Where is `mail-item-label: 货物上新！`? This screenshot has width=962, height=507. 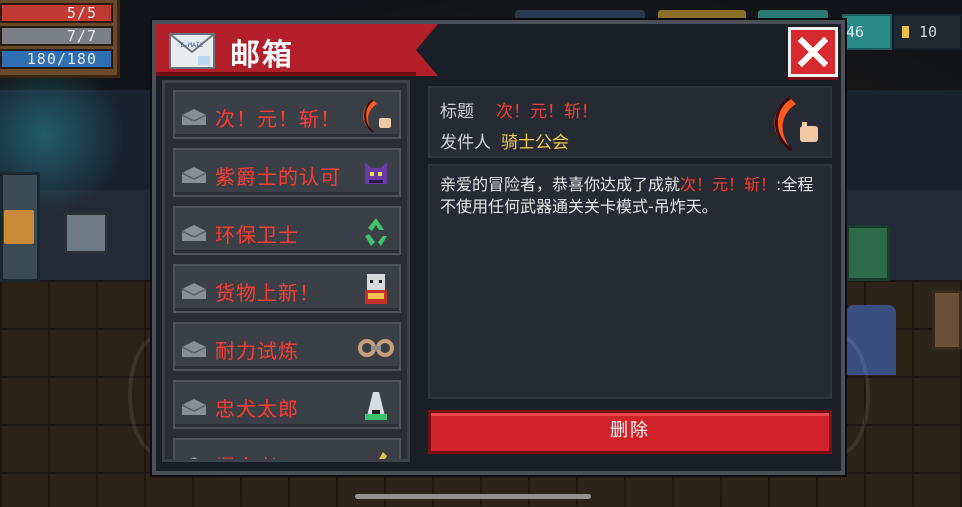 mail-item-label: 货物上新！ is located at coordinates (267, 293).